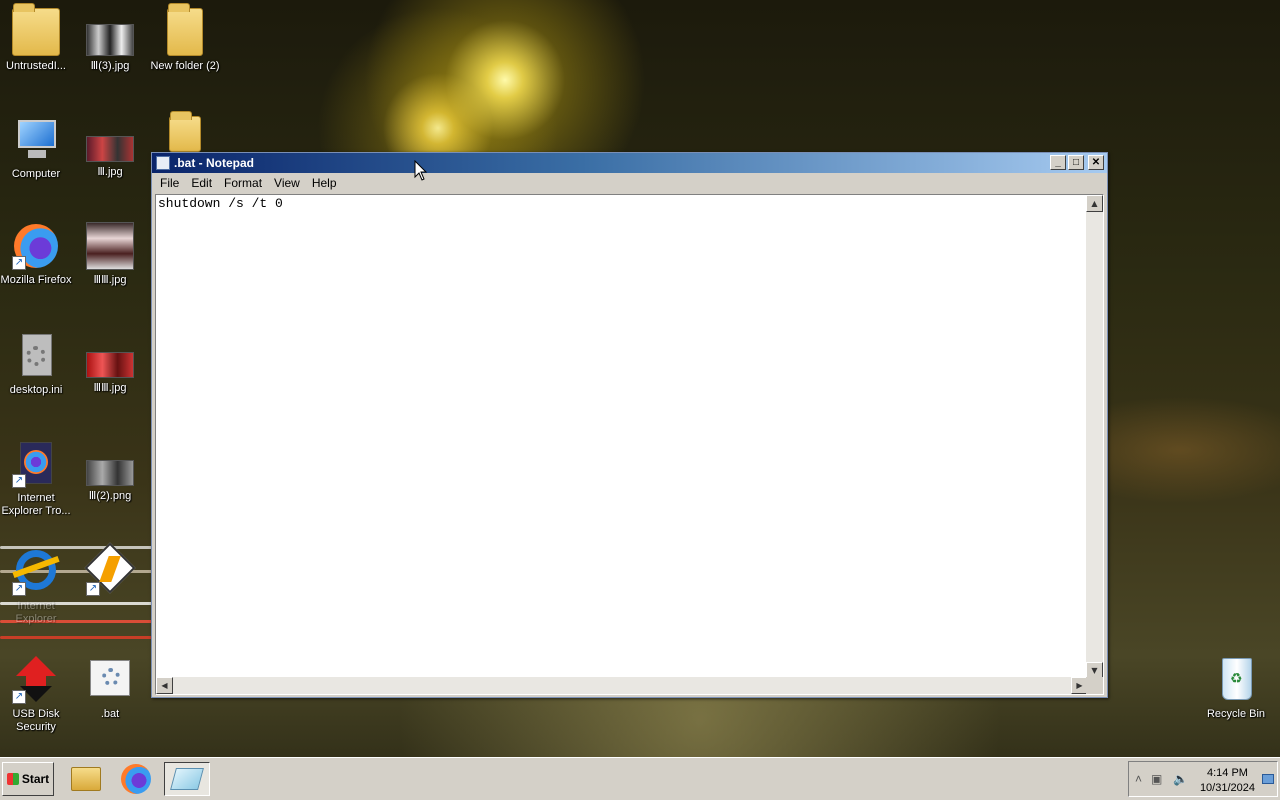  Describe the element at coordinates (220, 203) in the screenshot. I see `notepad-content: shutdown /s /t 0` at that location.